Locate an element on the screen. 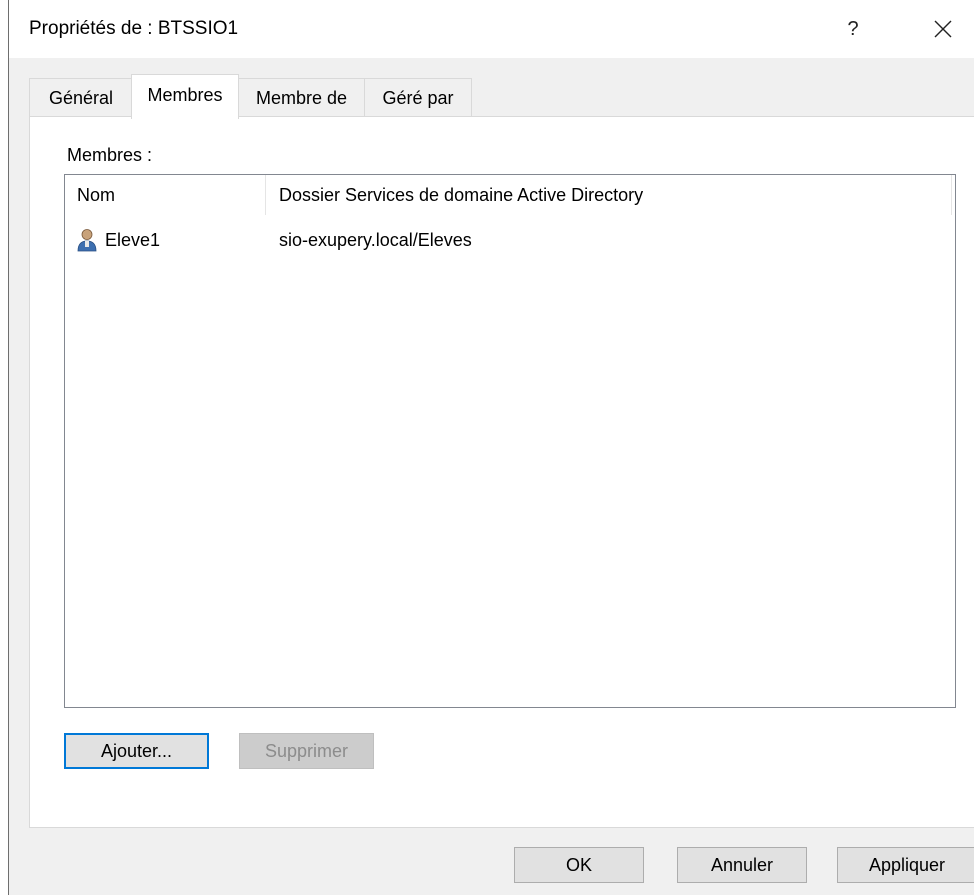  tab-managed-by-label: Géré par is located at coordinates (418, 98).